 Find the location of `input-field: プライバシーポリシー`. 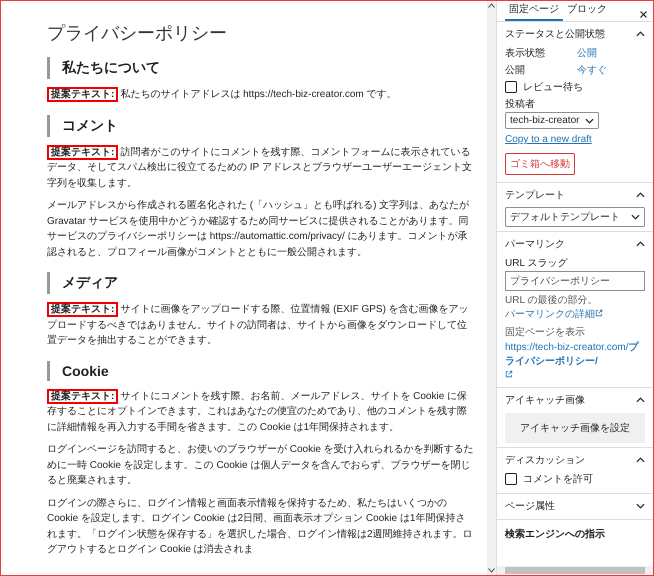

input-field: プライバシーポリシー is located at coordinates (575, 281).